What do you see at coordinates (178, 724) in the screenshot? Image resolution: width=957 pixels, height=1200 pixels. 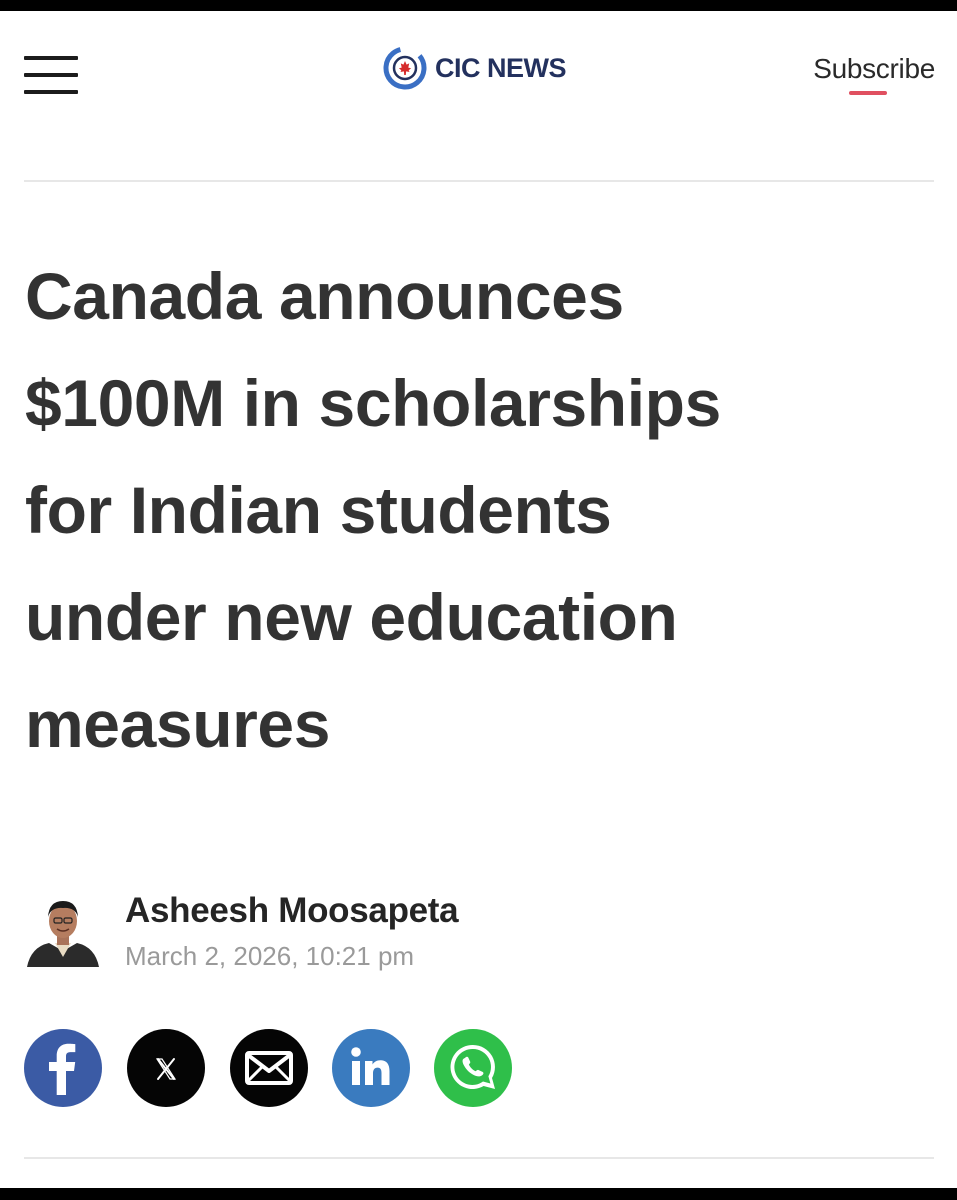 I see `headline-line: measures` at bounding box center [178, 724].